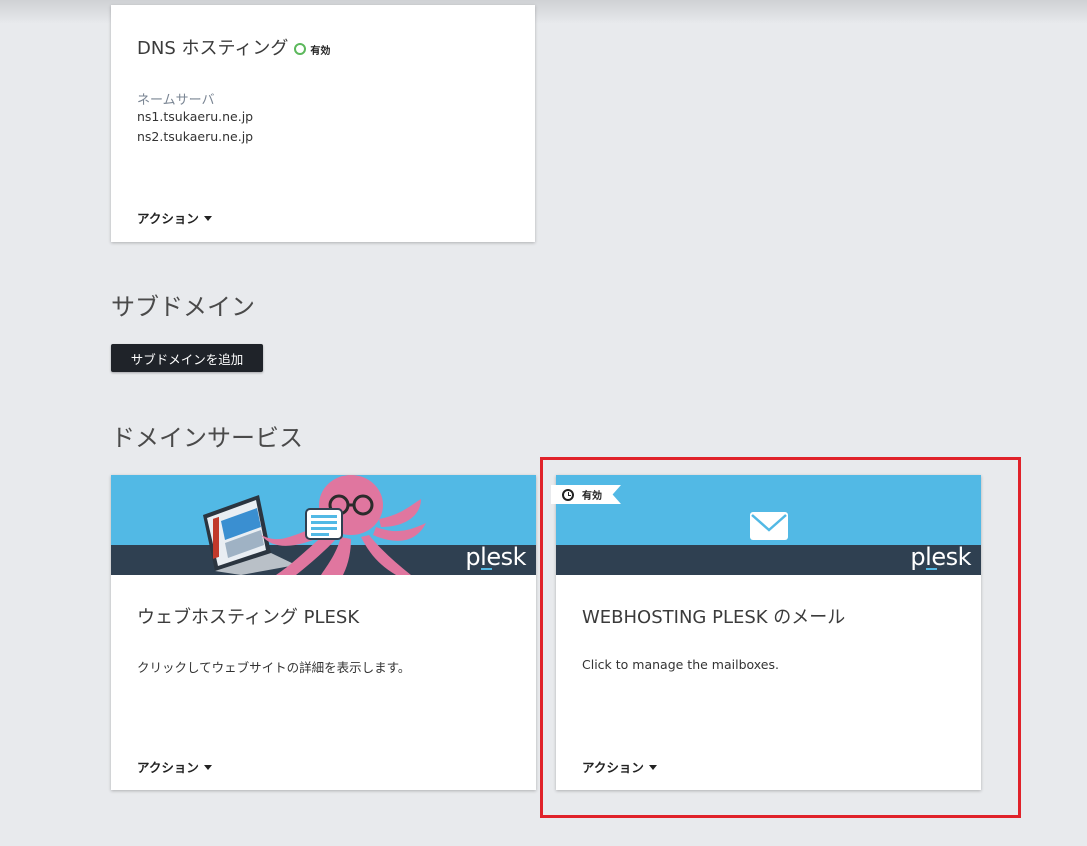 The width and height of the screenshot is (1087, 846). I want to click on webhosting-card-title: ウェブホスティング PLESK, so click(248, 617).